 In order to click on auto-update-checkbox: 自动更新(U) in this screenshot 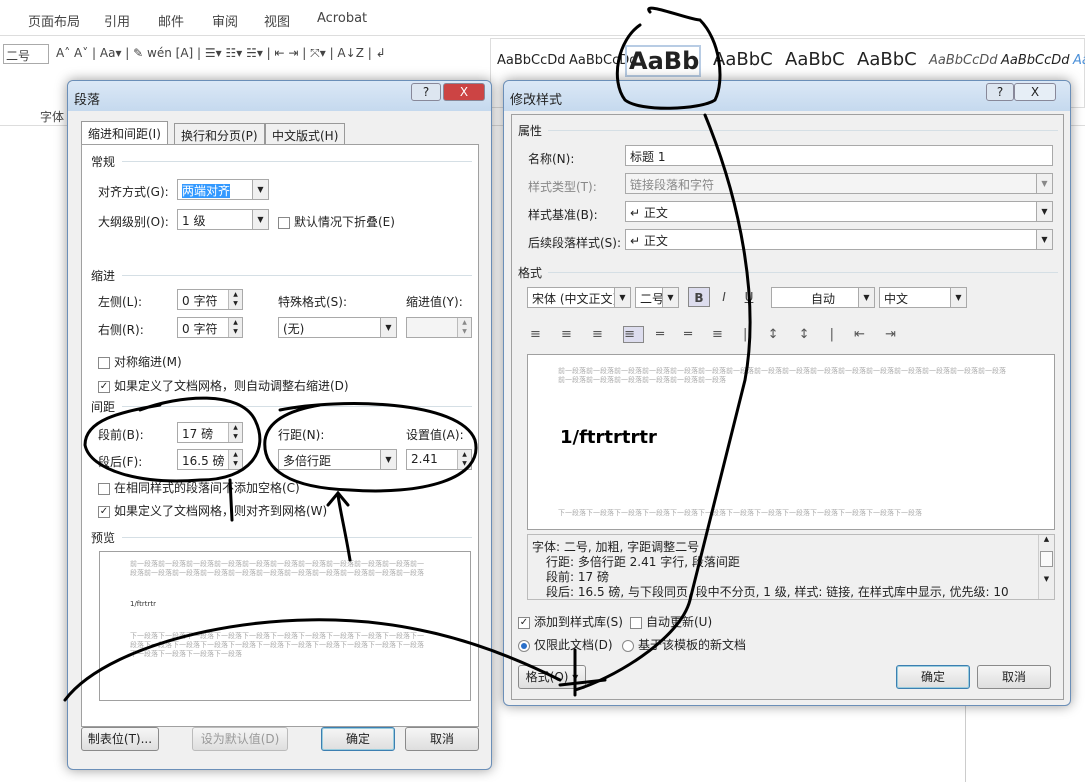, I will do `click(671, 621)`.